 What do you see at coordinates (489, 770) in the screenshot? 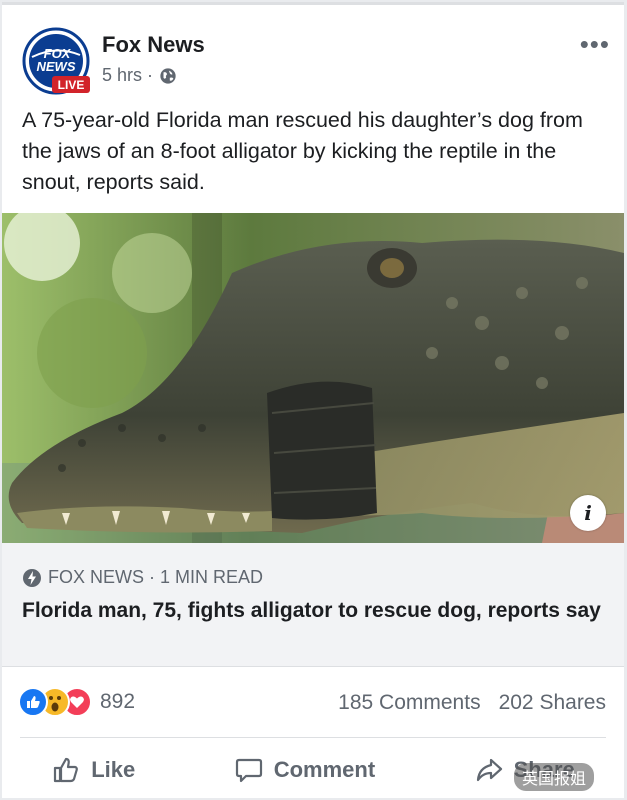
I see `share-arrow-icon` at bounding box center [489, 770].